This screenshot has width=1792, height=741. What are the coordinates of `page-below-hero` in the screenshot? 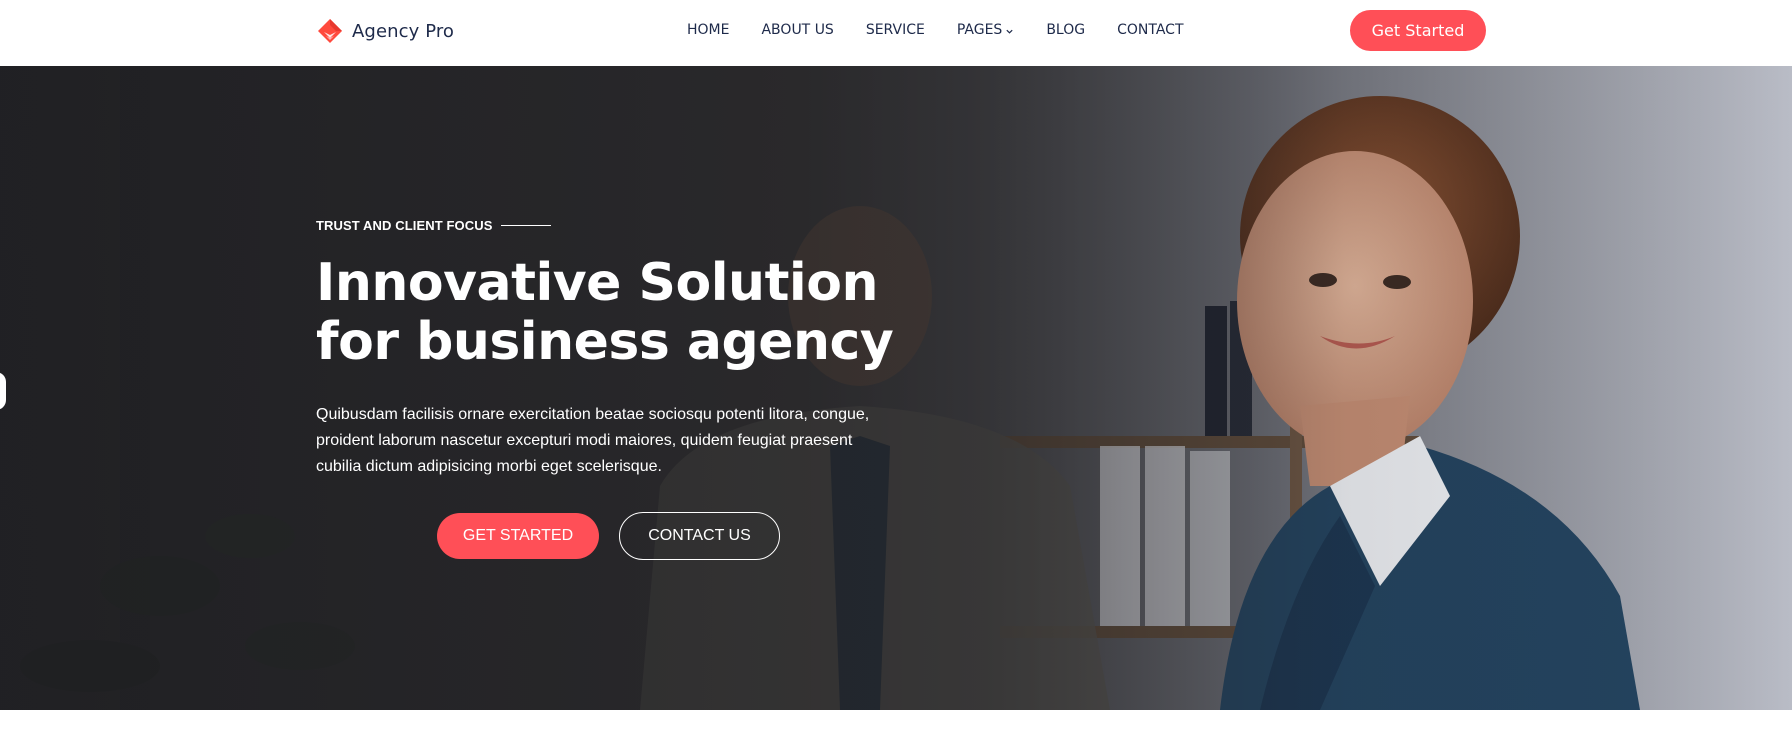 It's located at (896, 725).